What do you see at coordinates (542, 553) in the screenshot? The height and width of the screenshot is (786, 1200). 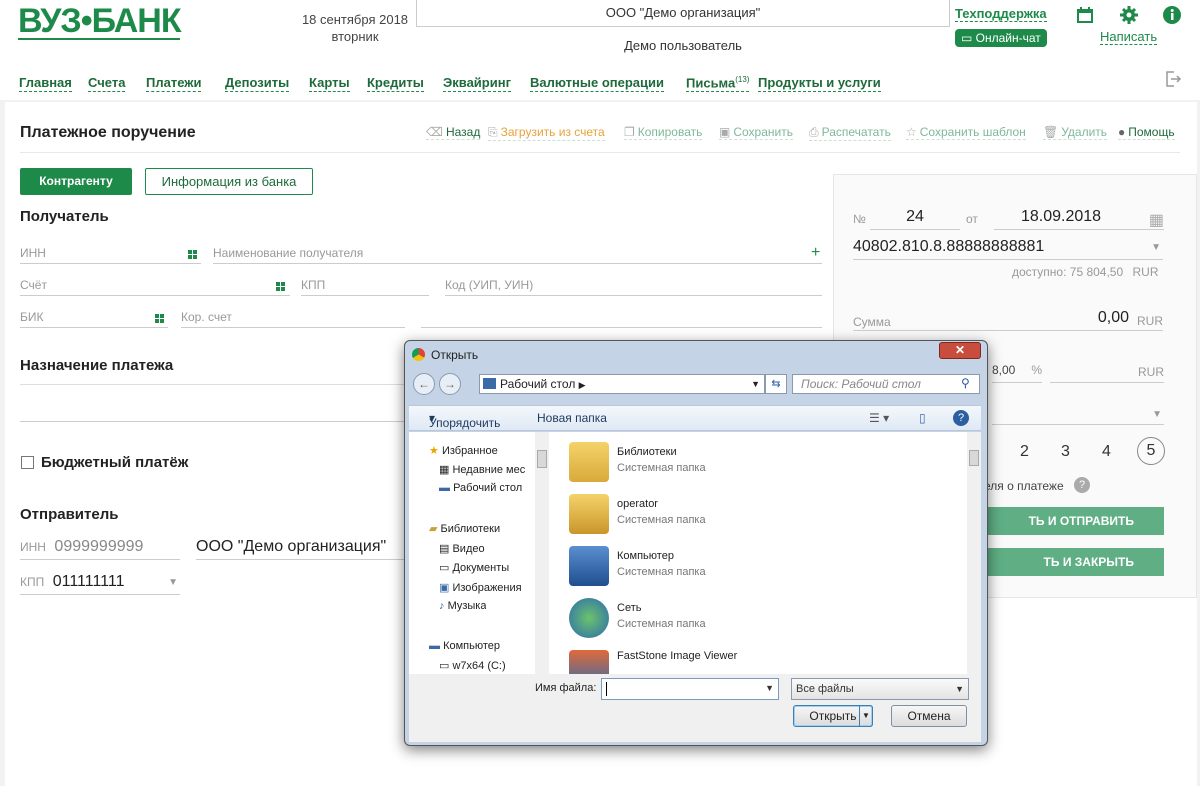 I see `nav-scrollbar` at bounding box center [542, 553].